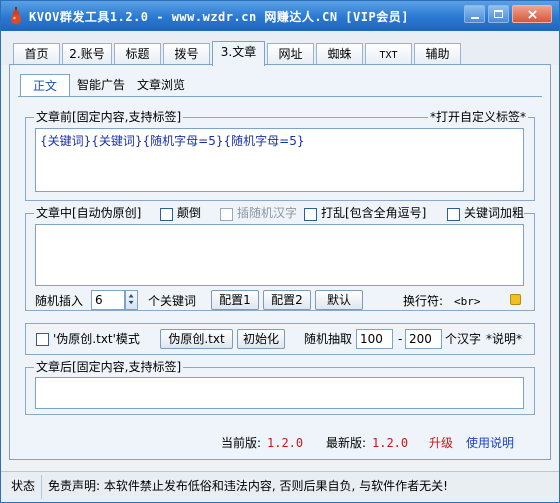  I want to click on reverse-label: 颠倒, so click(189, 213).